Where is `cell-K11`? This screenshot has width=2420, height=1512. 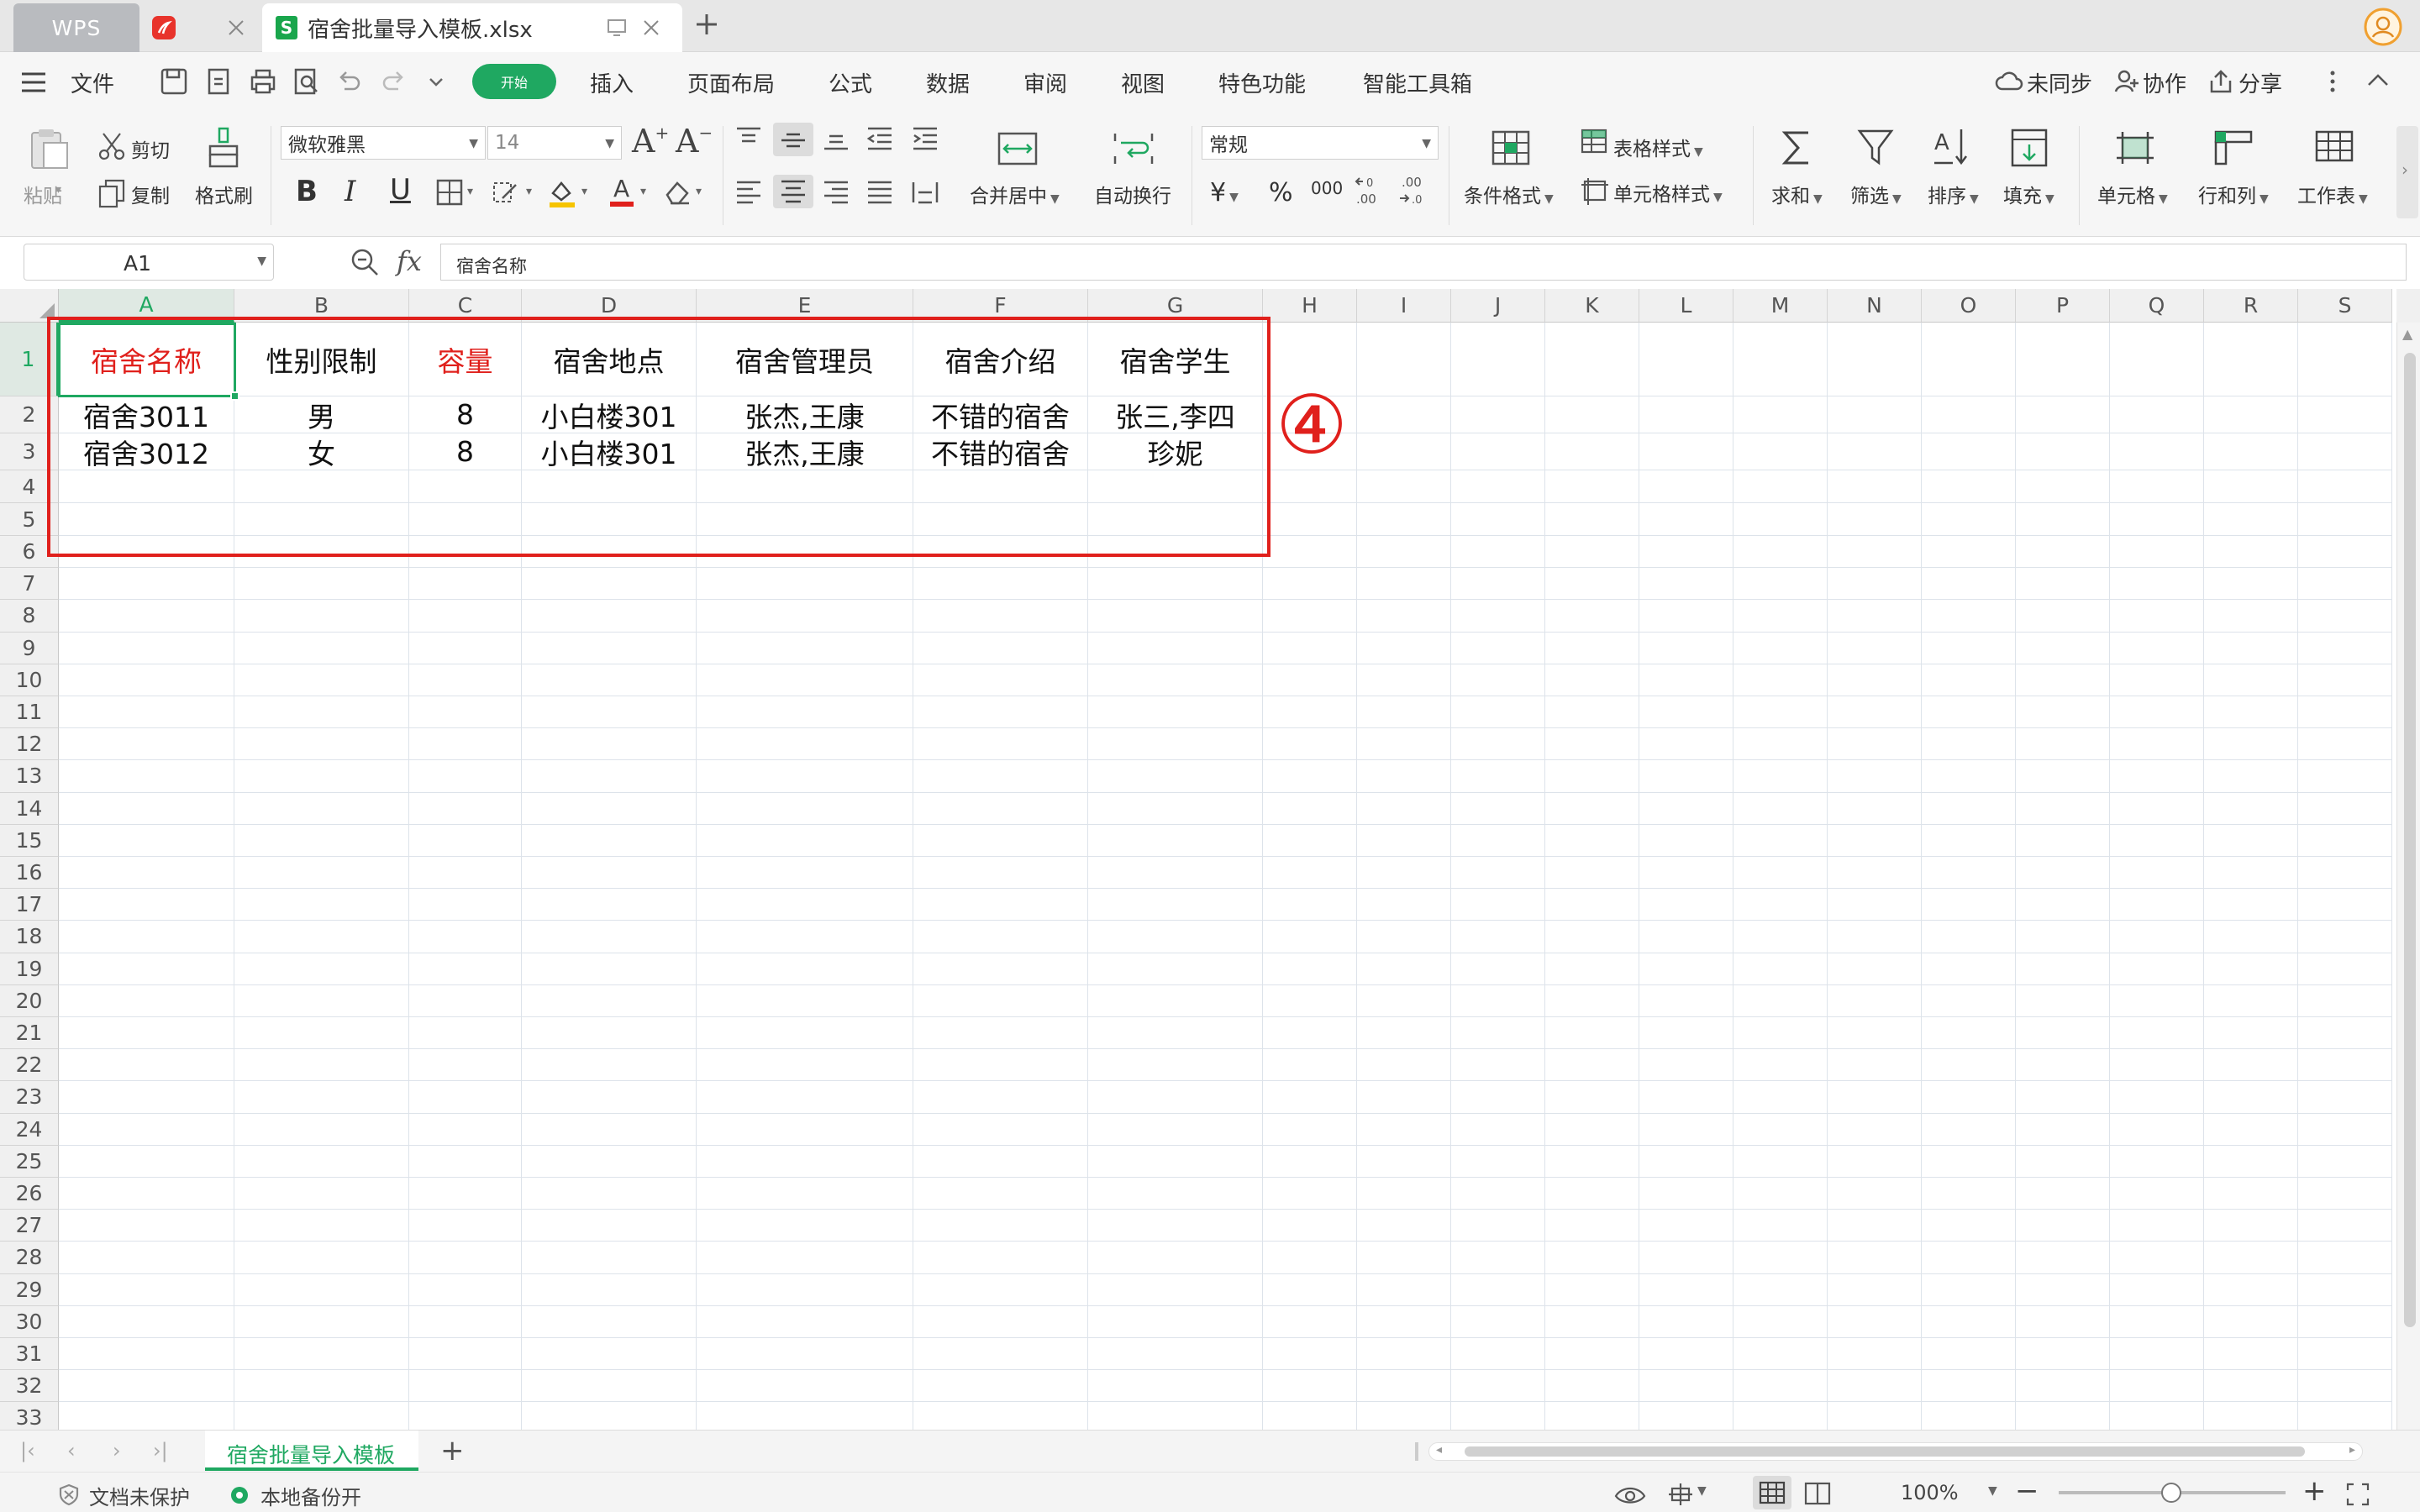
cell-K11 is located at coordinates (1592, 712).